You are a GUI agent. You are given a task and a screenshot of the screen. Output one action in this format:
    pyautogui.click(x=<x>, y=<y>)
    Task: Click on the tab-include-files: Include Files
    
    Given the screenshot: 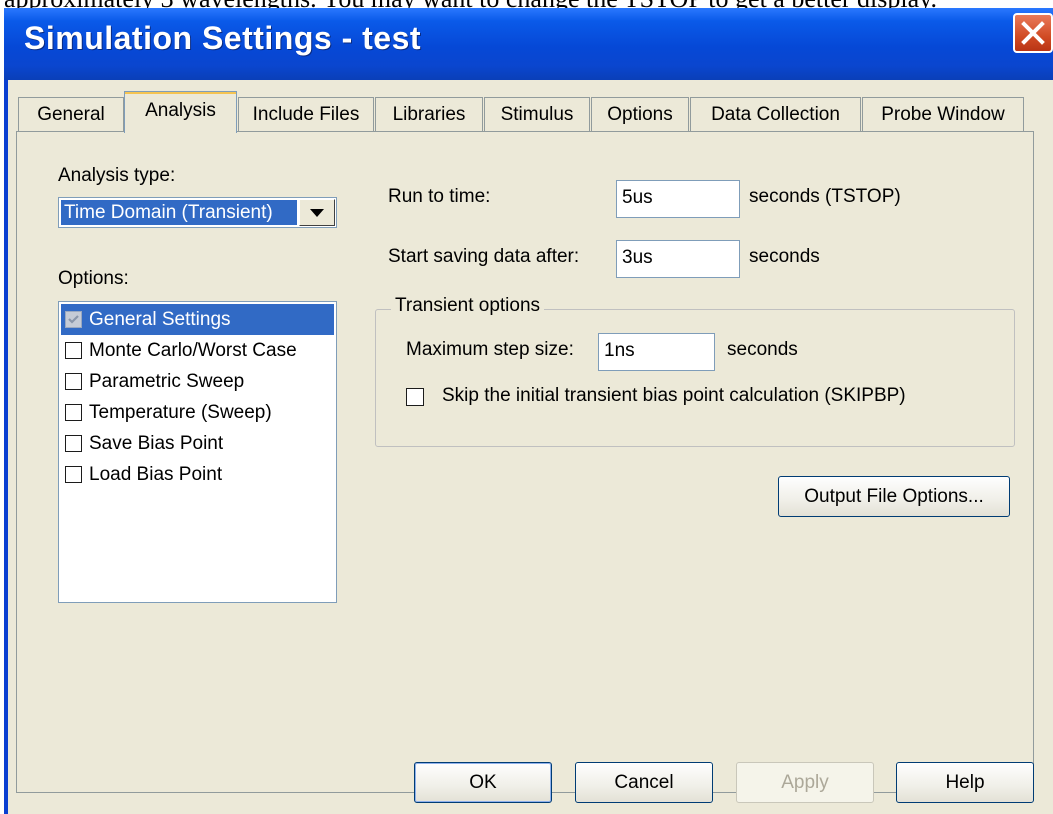 What is the action you would take?
    pyautogui.click(x=306, y=114)
    